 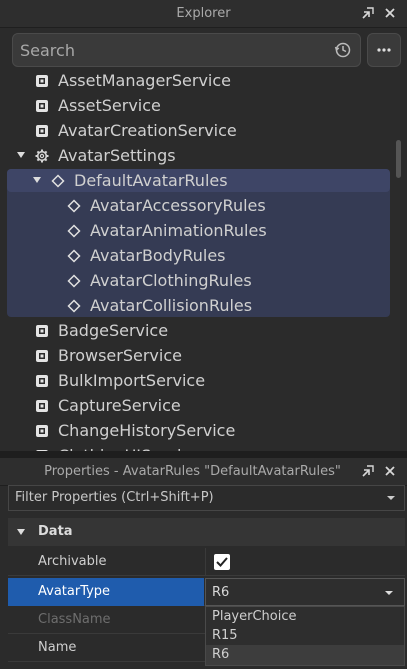 I want to click on tree-item: AvatarAccessoryRules, so click(x=196, y=205).